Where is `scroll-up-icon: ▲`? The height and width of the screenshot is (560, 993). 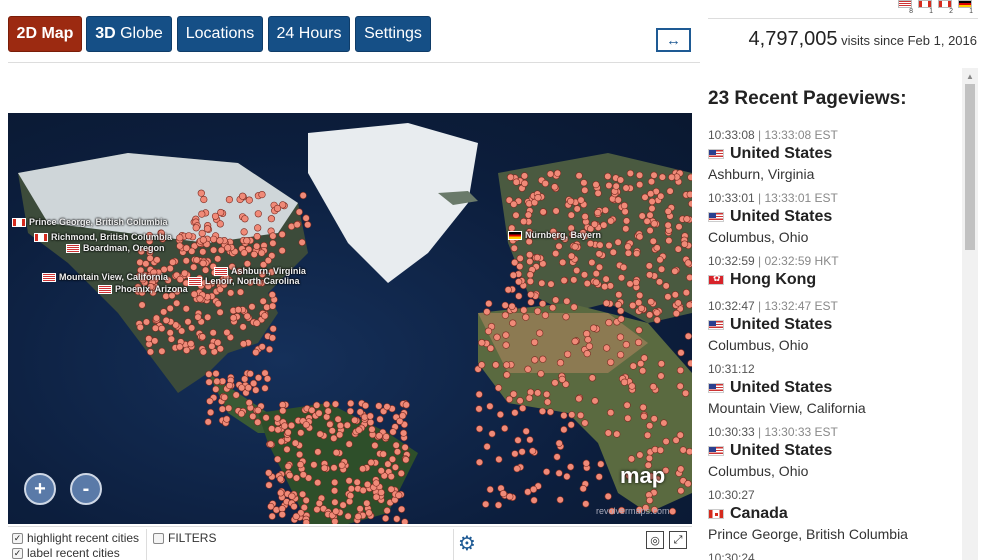
scroll-up-icon: ▲ is located at coordinates (970, 76).